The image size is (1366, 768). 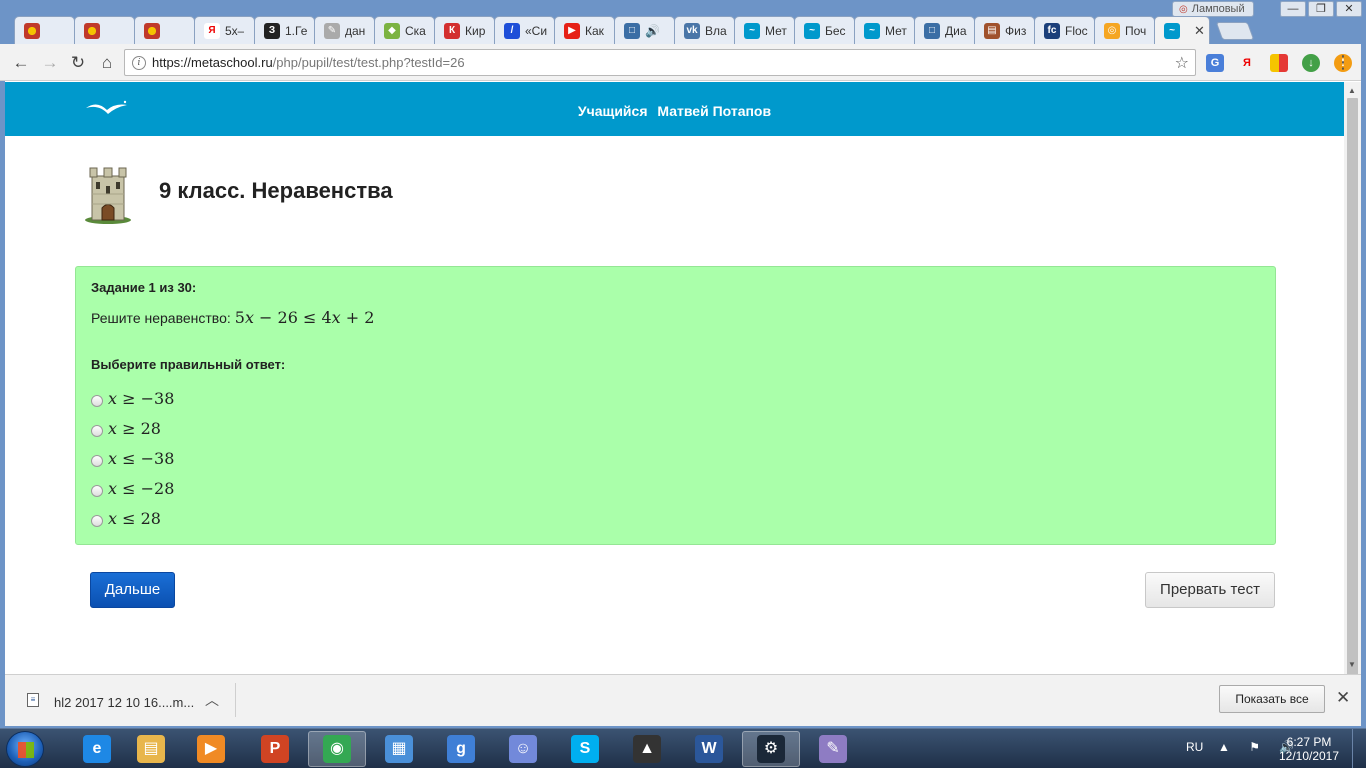 I want to click on forward-icon: →, so click(x=50, y=63).